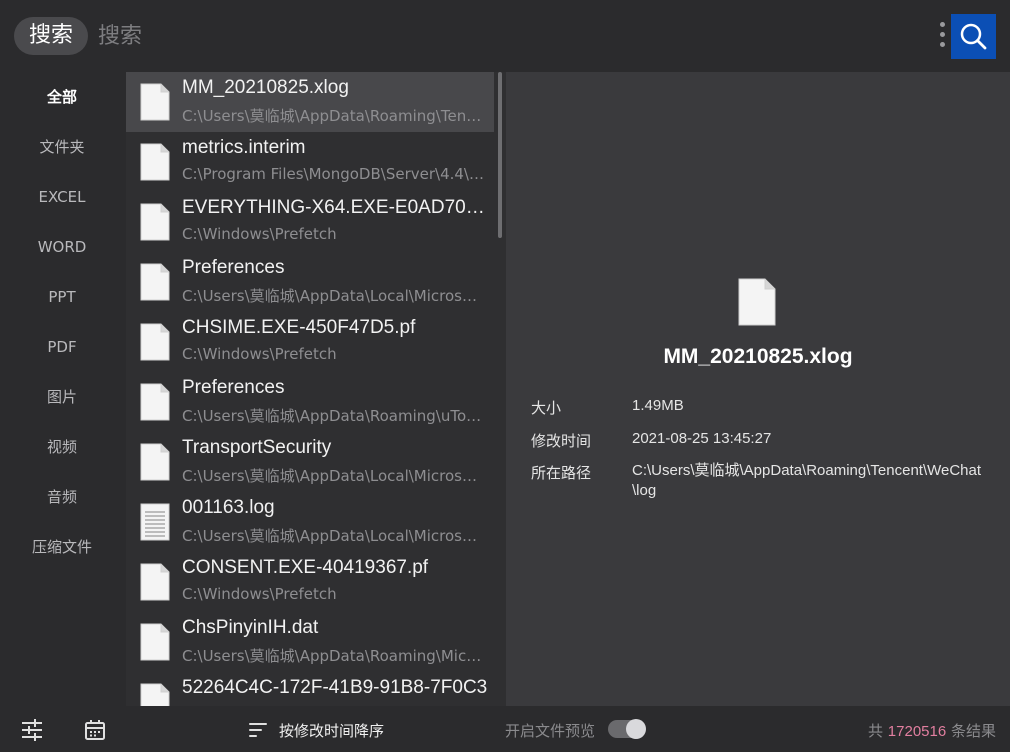 This screenshot has height=752, width=1010. I want to click on sidebar-item: 全部, so click(62, 97).